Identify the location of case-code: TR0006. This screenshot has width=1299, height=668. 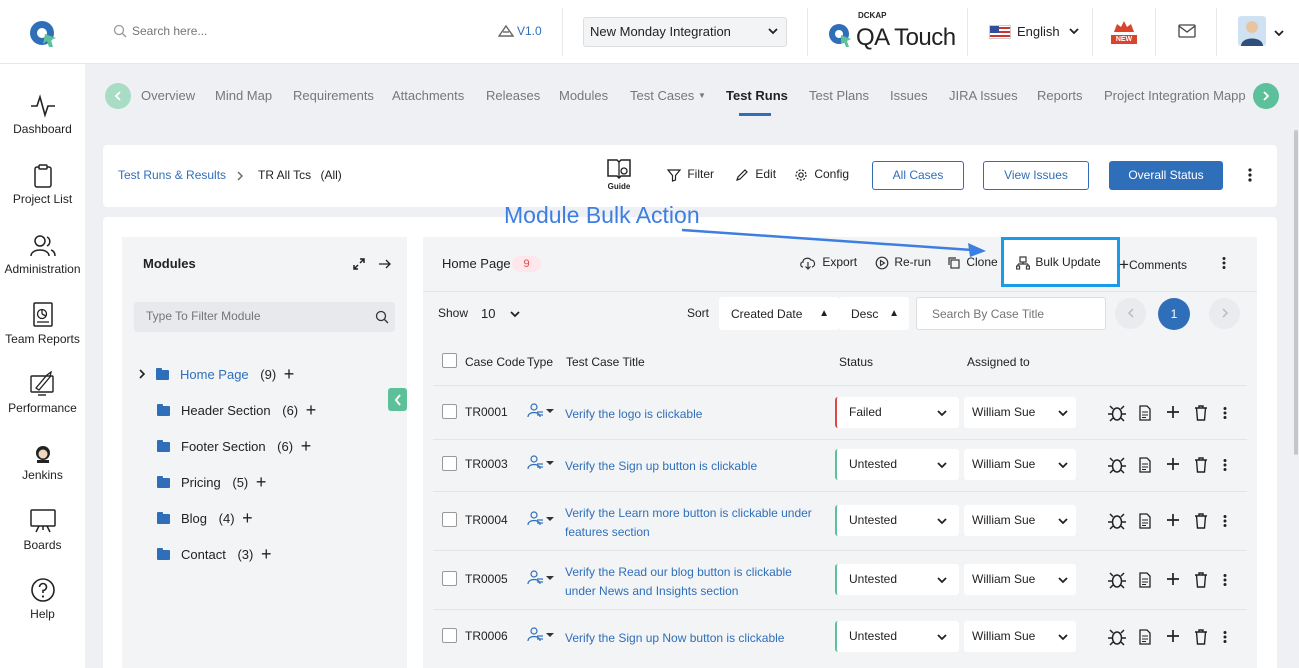
(486, 635).